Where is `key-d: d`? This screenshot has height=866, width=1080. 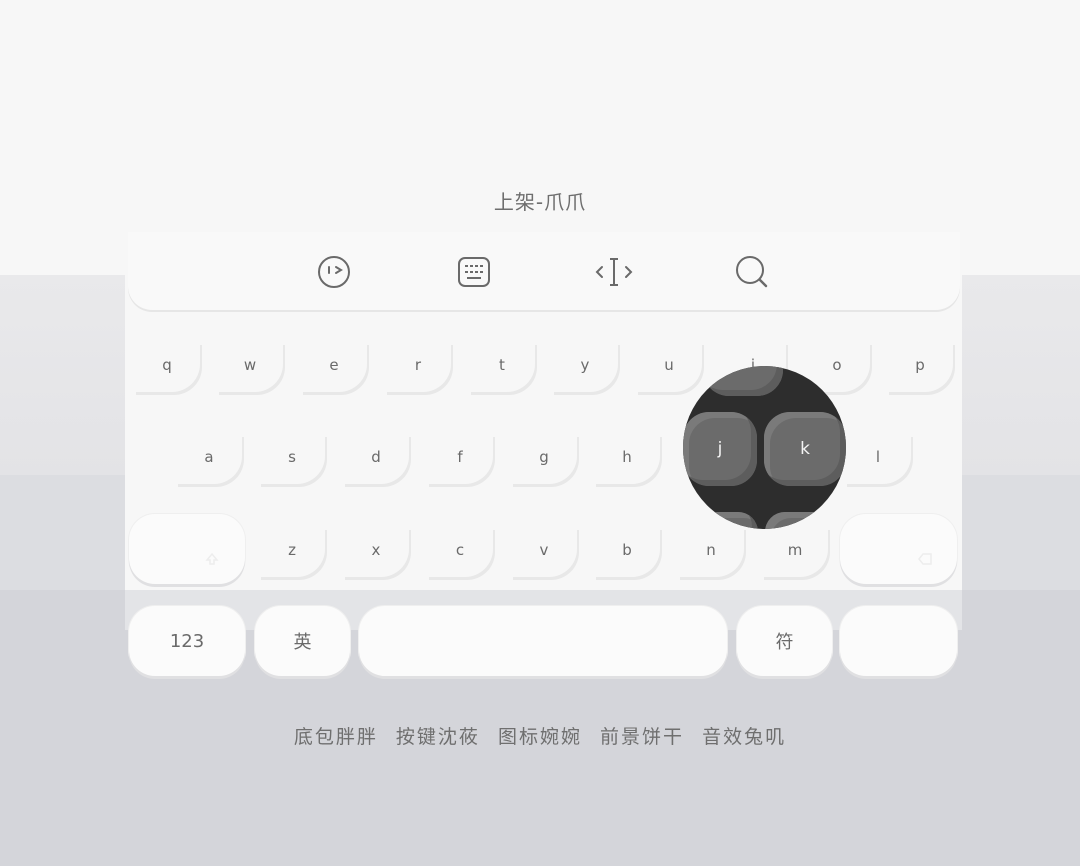 key-d: d is located at coordinates (376, 457).